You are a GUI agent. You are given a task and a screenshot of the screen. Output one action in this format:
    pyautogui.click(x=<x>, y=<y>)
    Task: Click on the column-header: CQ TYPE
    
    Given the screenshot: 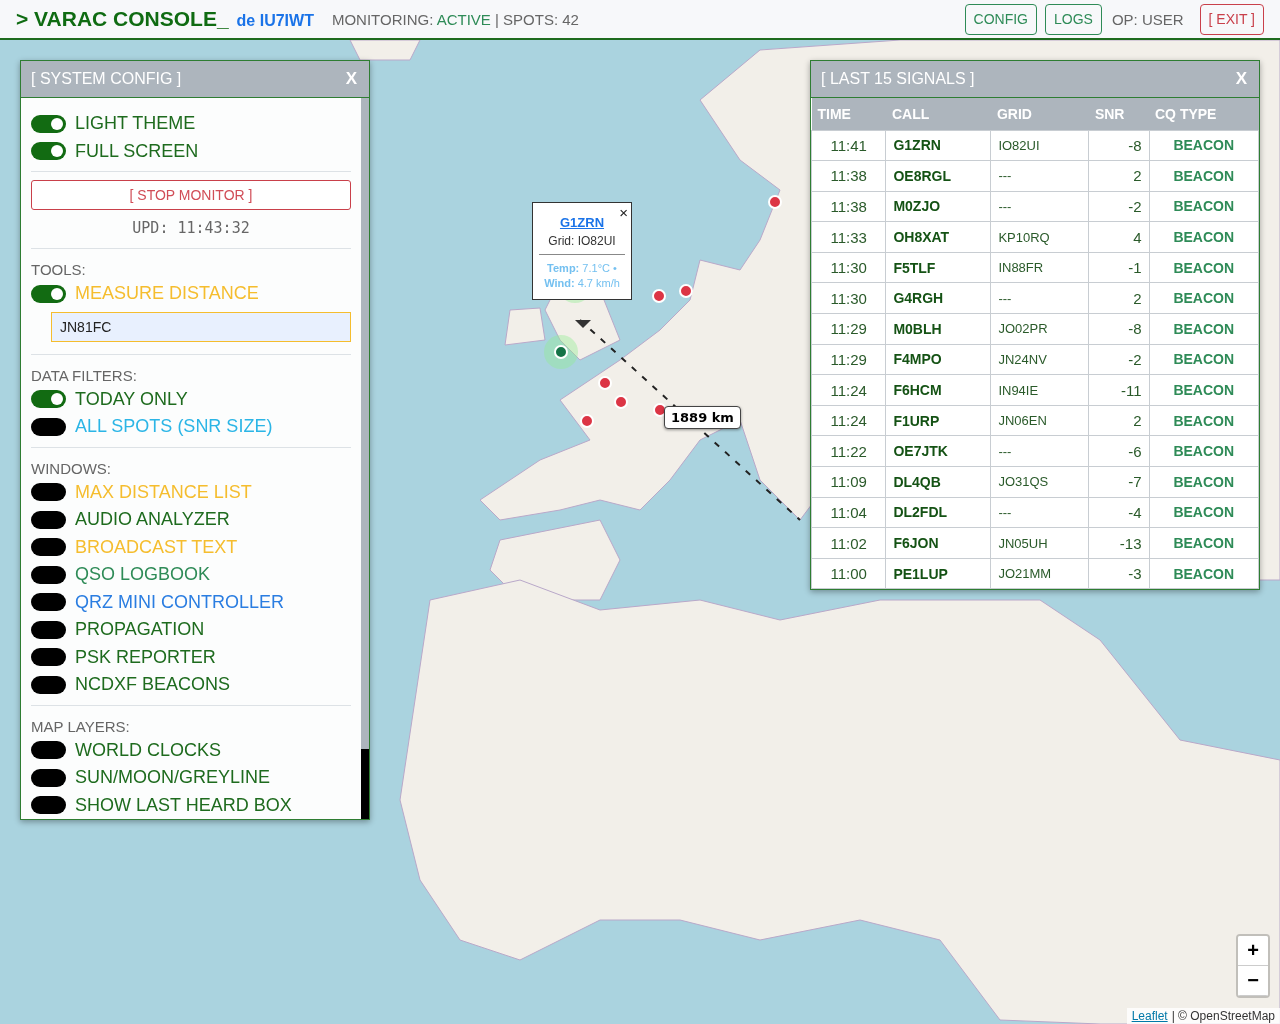 What is the action you would take?
    pyautogui.click(x=1204, y=114)
    